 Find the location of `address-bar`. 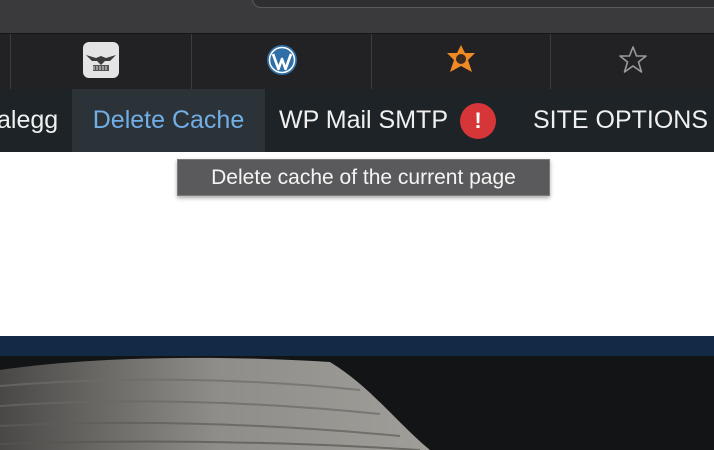

address-bar is located at coordinates (483, 4).